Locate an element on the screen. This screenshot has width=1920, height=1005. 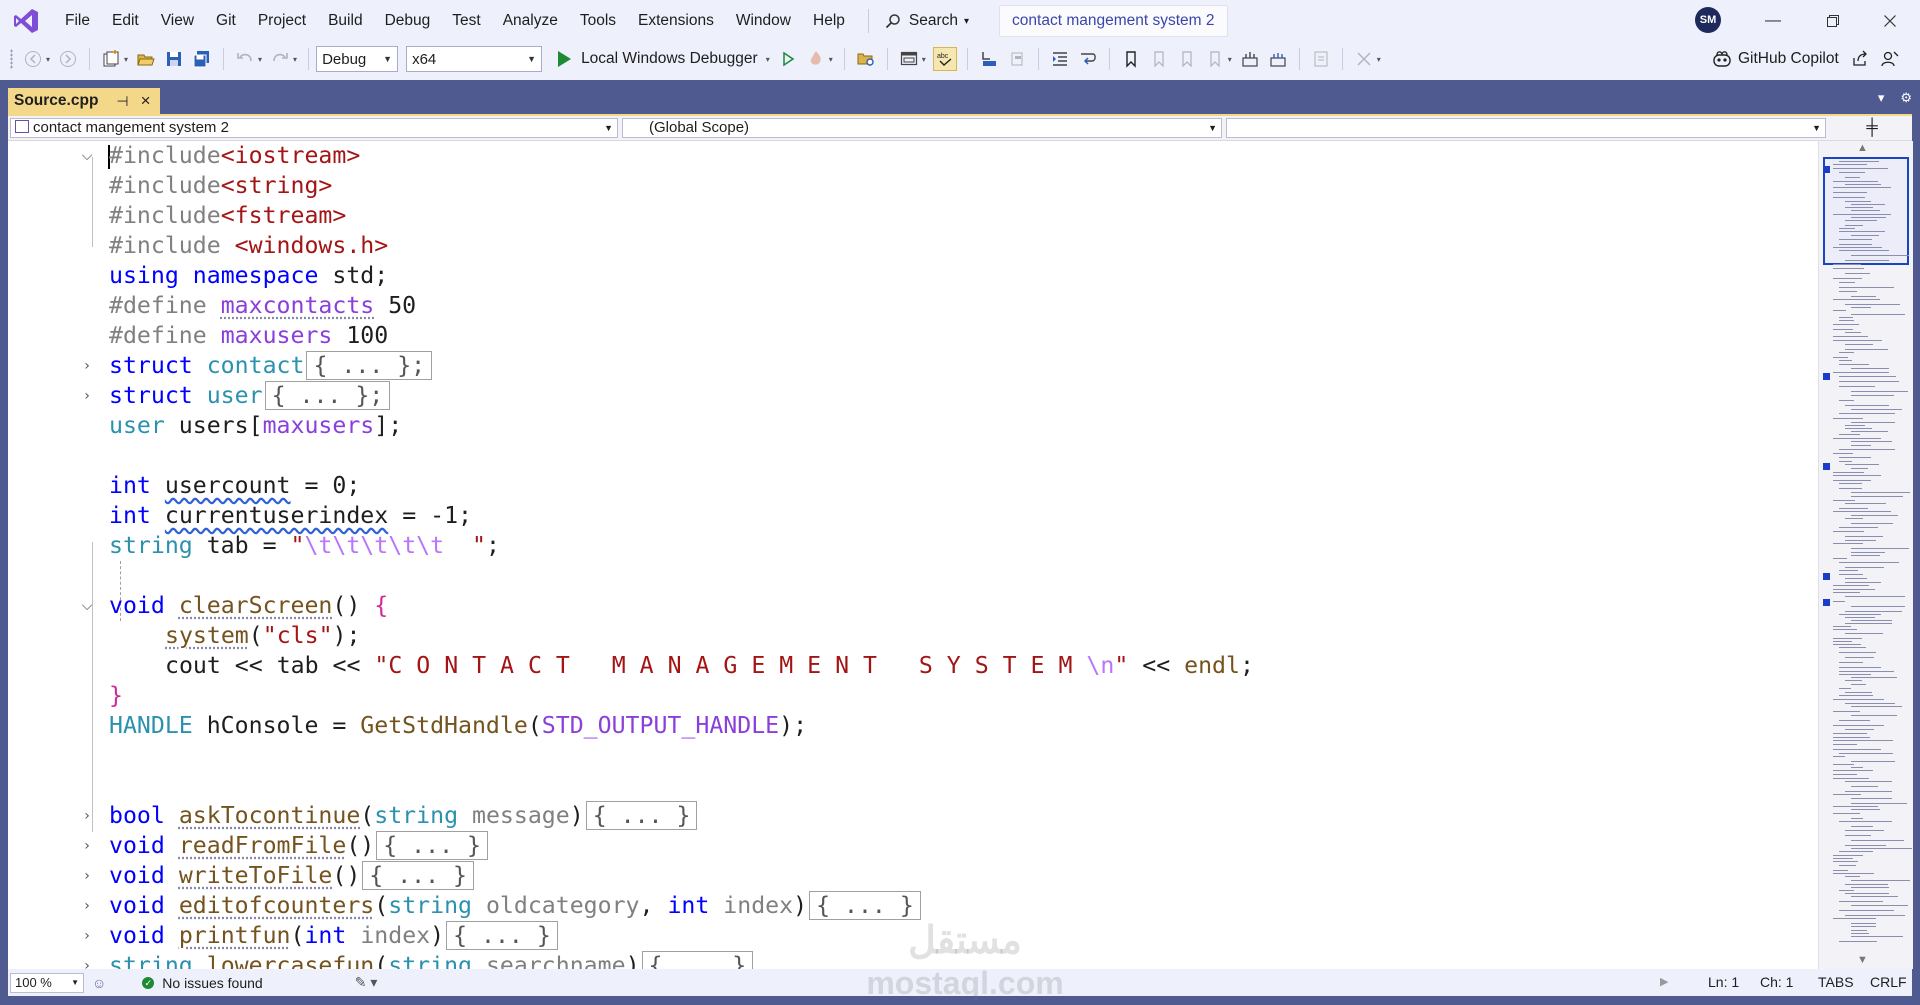
close-tab-icon: × is located at coordinates (146, 101).